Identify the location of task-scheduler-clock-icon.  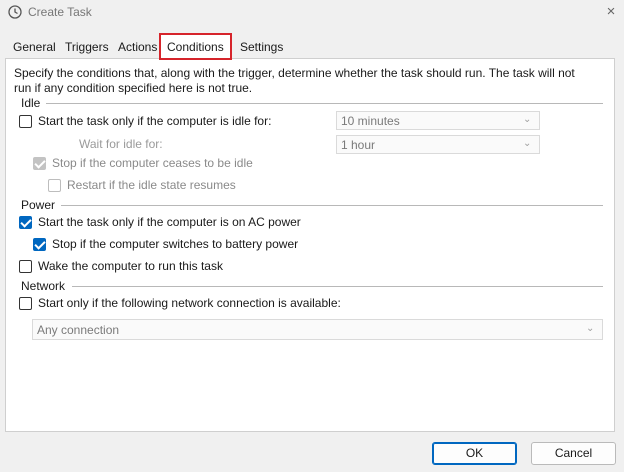
(15, 12).